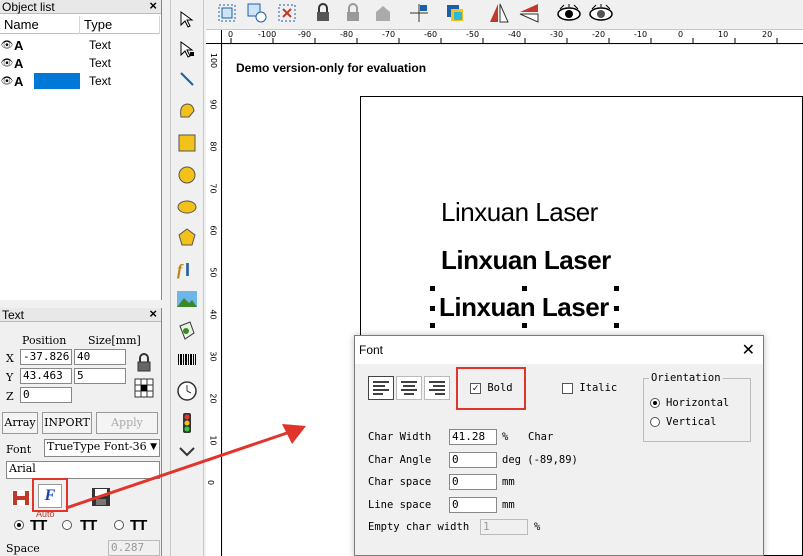 This screenshot has height=556, width=803. Describe the element at coordinates (381, 388) in the screenshot. I see `align-left-icon` at that location.